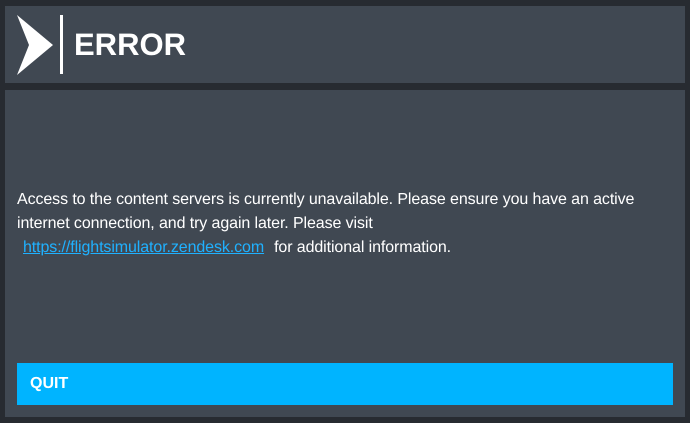  I want to click on error-message: Access to the content servers is currently unavailable. Please ensure you have an active internet connection, and try again later. Please visit https://flightsimulator.zendesk.com for additional information., so click(326, 224).